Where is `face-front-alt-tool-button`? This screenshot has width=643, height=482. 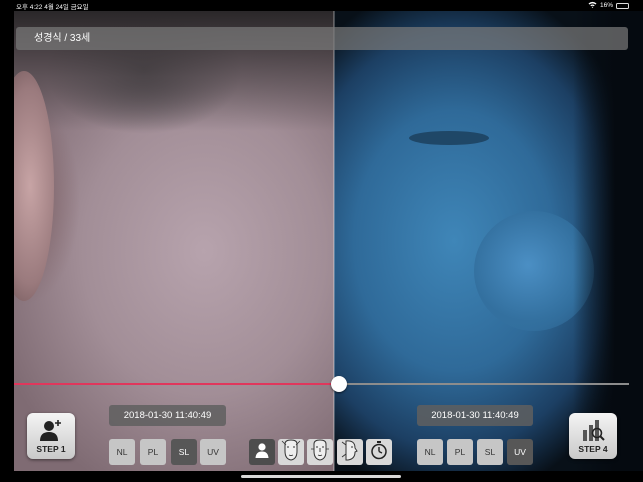 face-front-alt-tool-button is located at coordinates (320, 452).